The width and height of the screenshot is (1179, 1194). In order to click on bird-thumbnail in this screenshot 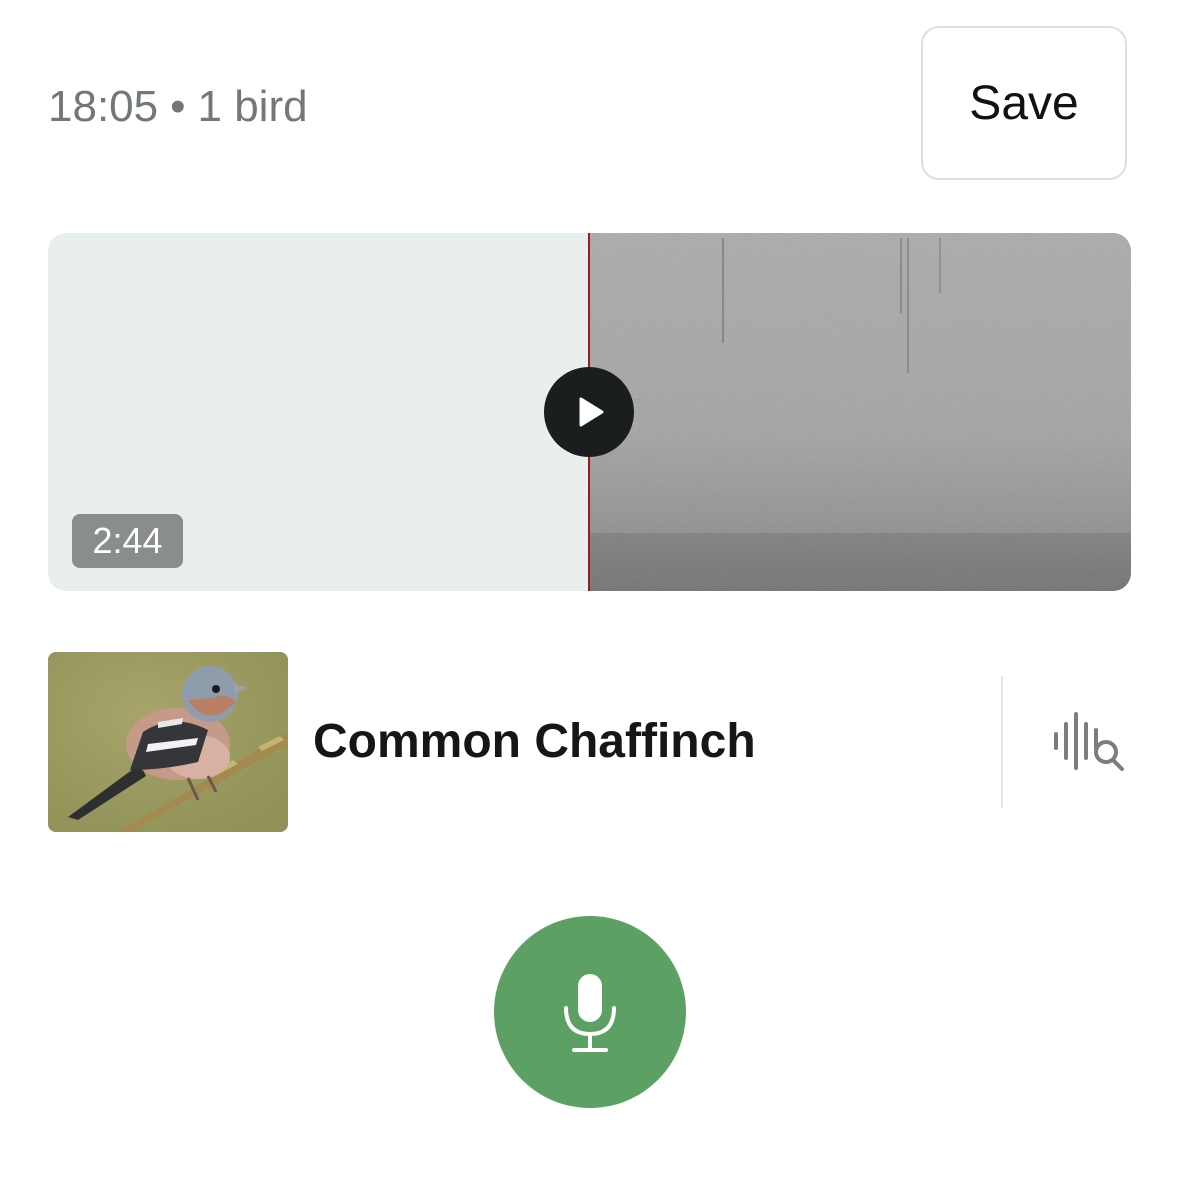, I will do `click(168, 742)`.